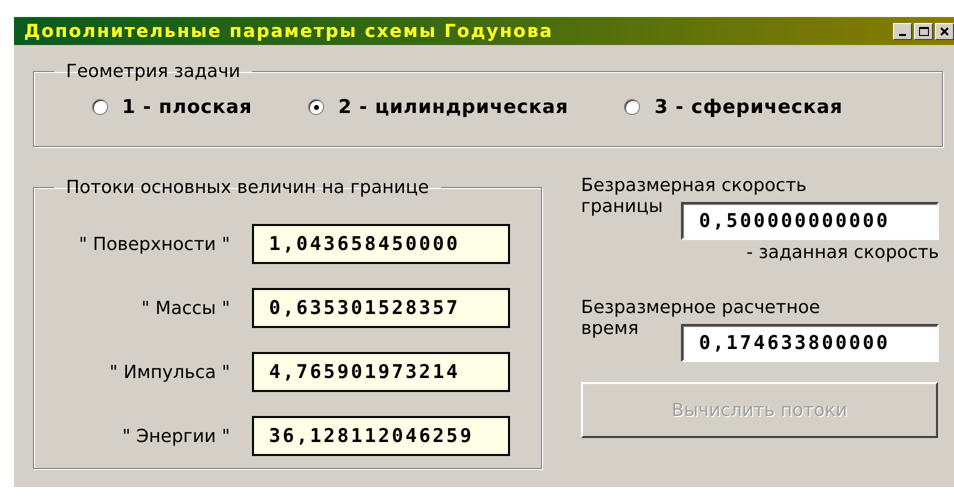 The height and width of the screenshot is (504, 954). What do you see at coordinates (902, 35) in the screenshot?
I see `minimize-icon` at bounding box center [902, 35].